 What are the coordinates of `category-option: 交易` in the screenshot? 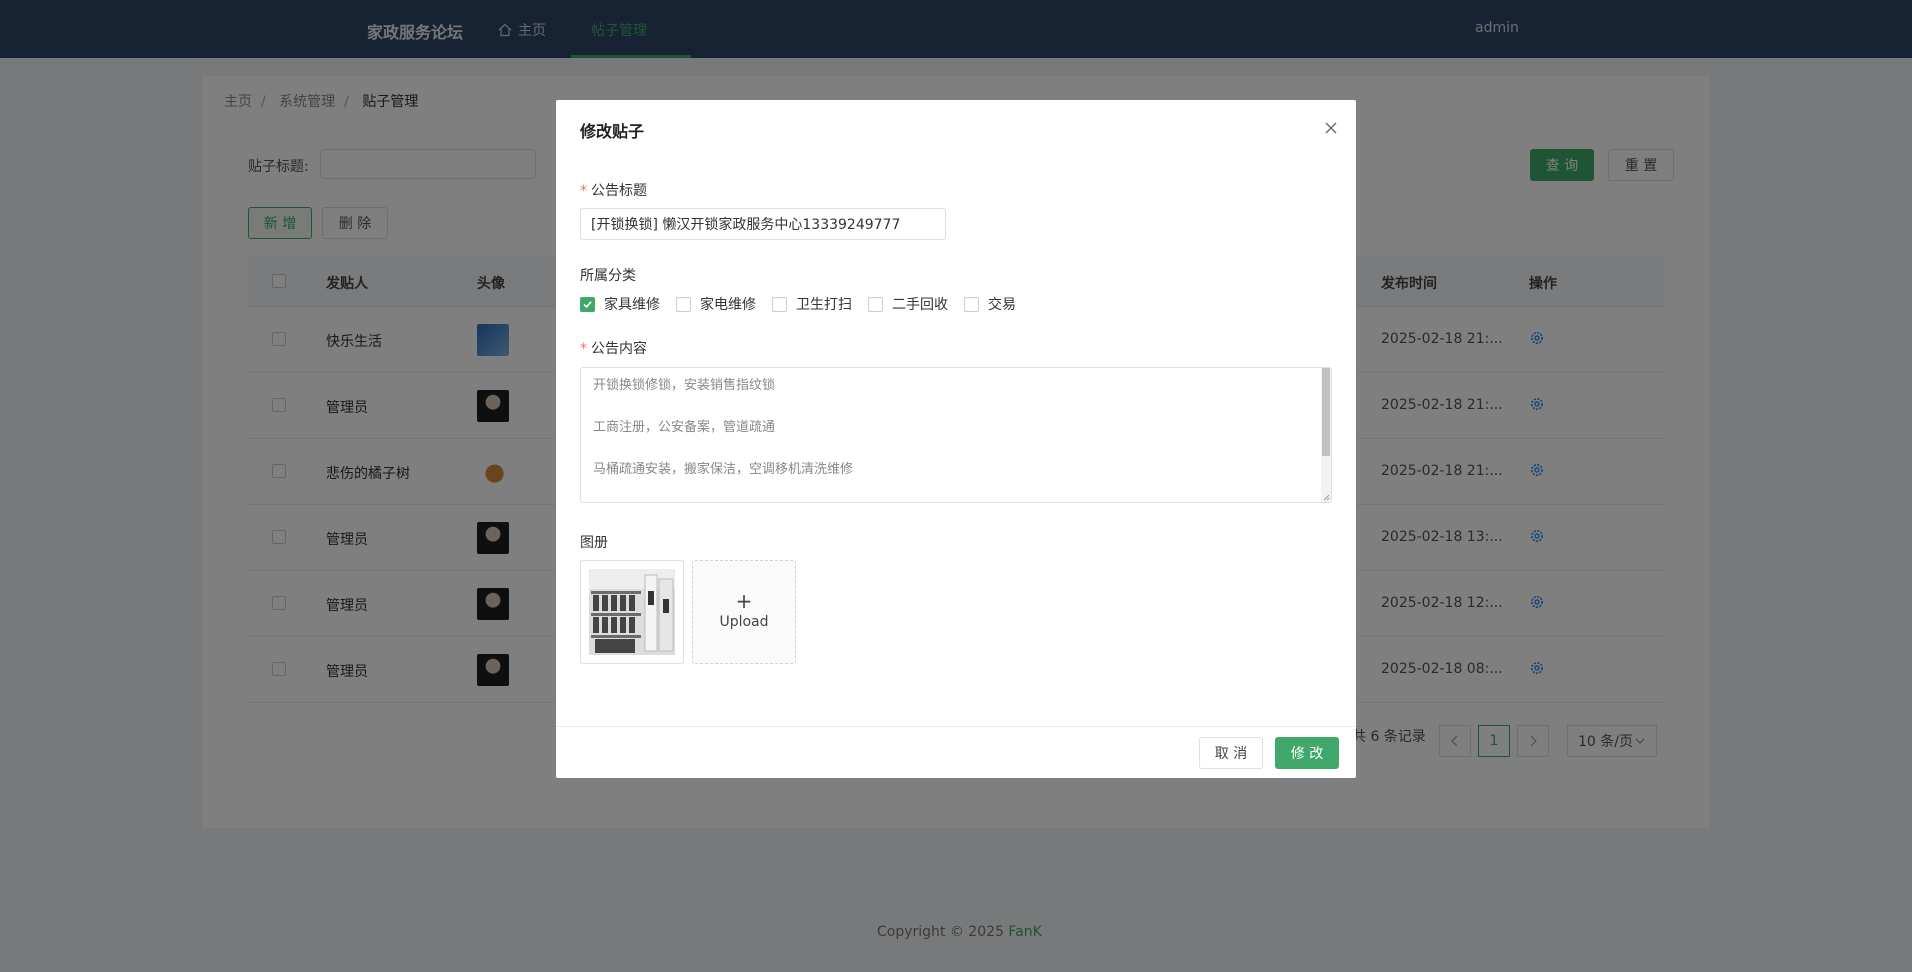 It's located at (990, 304).